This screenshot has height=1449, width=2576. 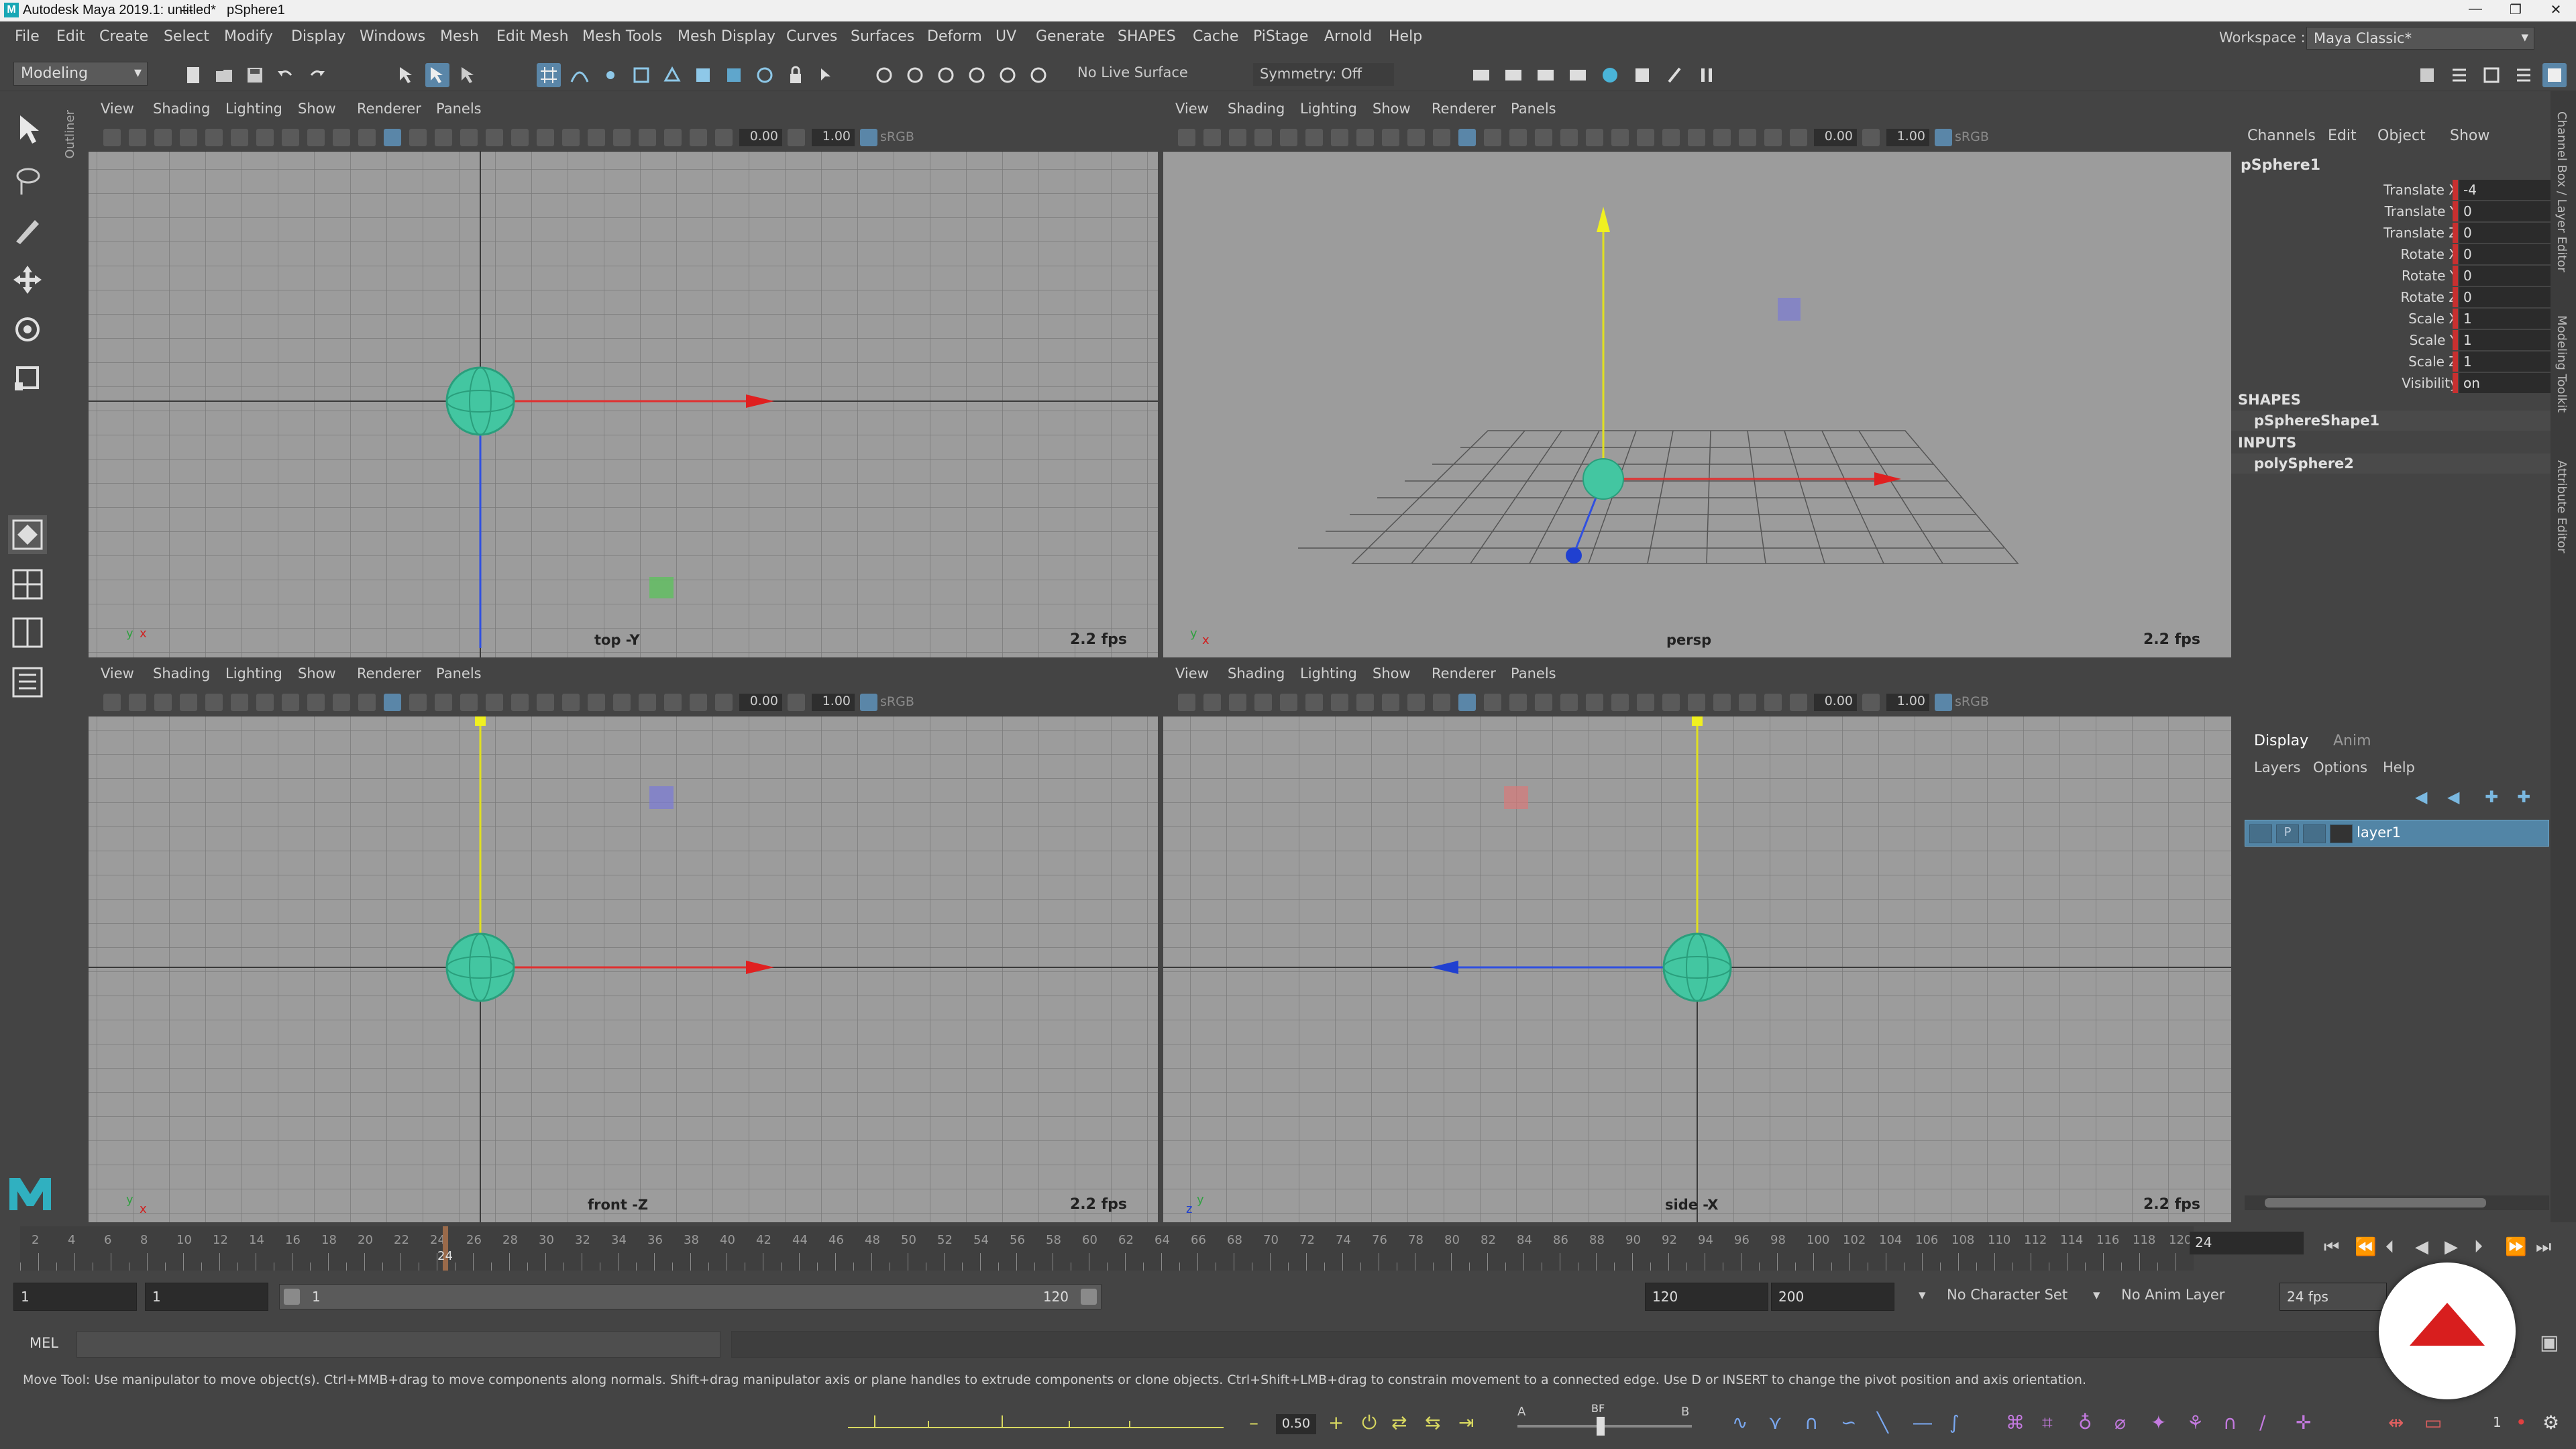 I want to click on script-editor-icon: ▣, so click(x=2549, y=1342).